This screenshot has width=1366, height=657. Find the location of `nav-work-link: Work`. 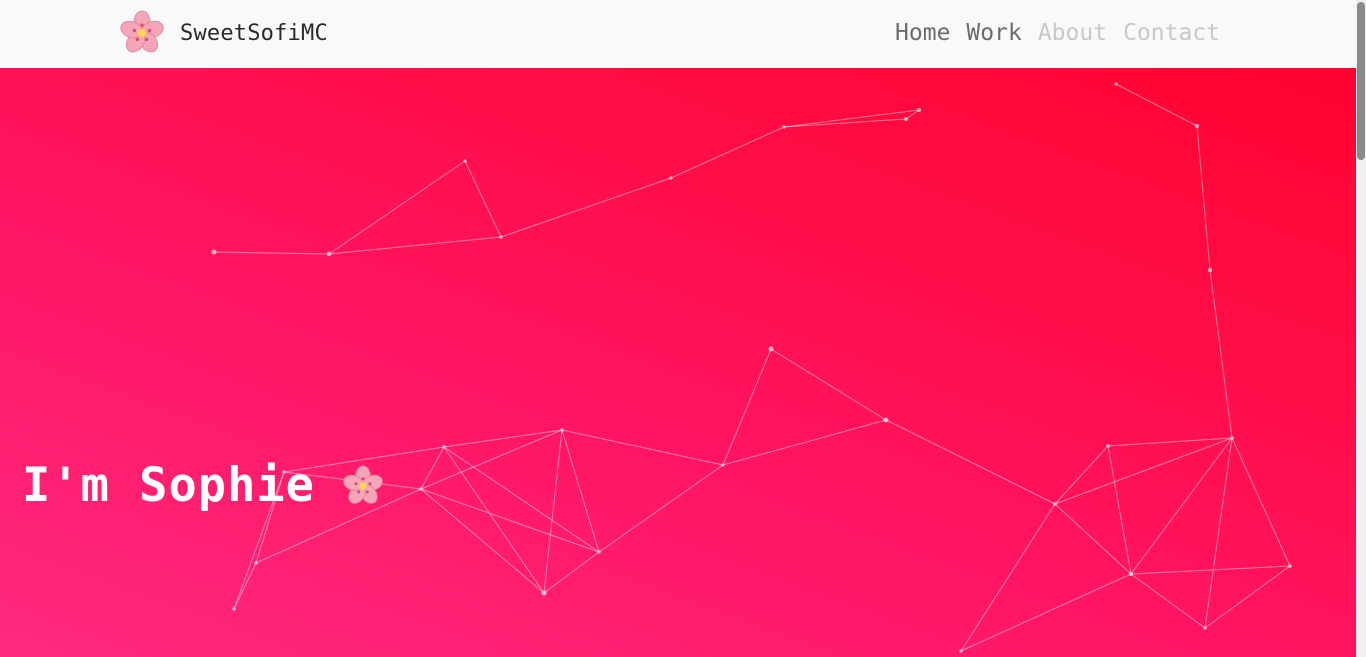

nav-work-link: Work is located at coordinates (993, 33).